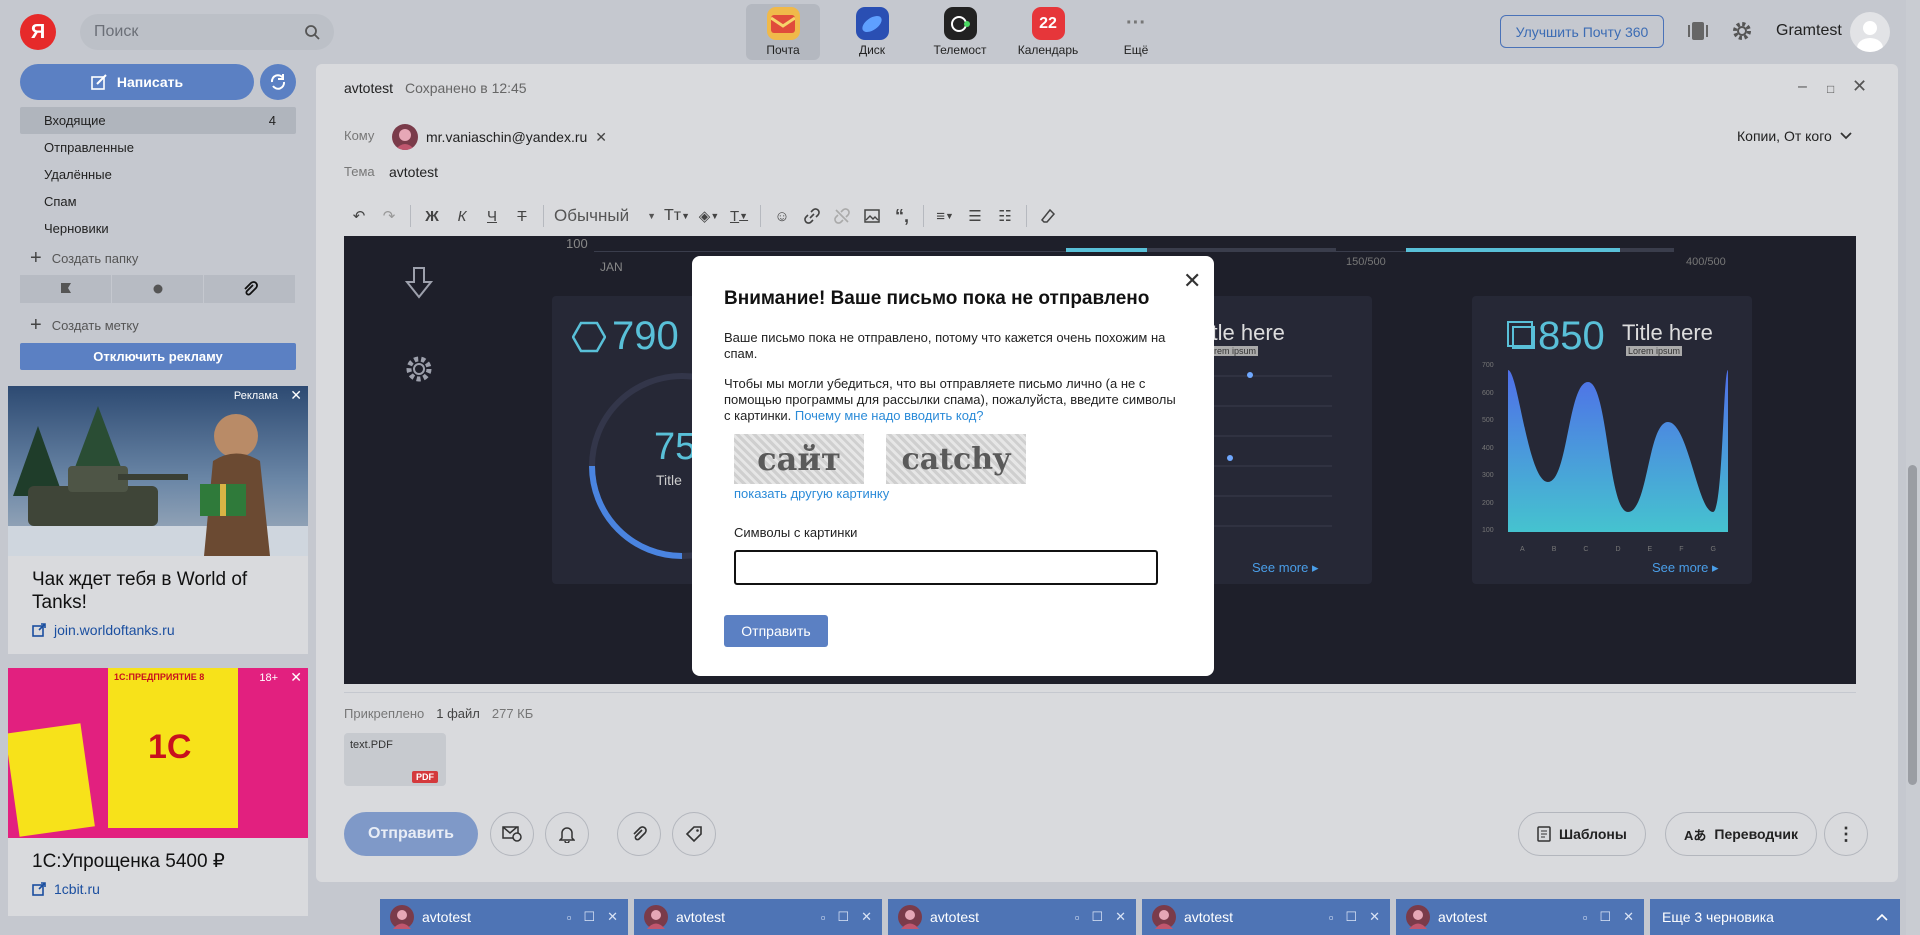 The width and height of the screenshot is (1920, 935). What do you see at coordinates (1809, 31) in the screenshot?
I see `username: Gramtest` at bounding box center [1809, 31].